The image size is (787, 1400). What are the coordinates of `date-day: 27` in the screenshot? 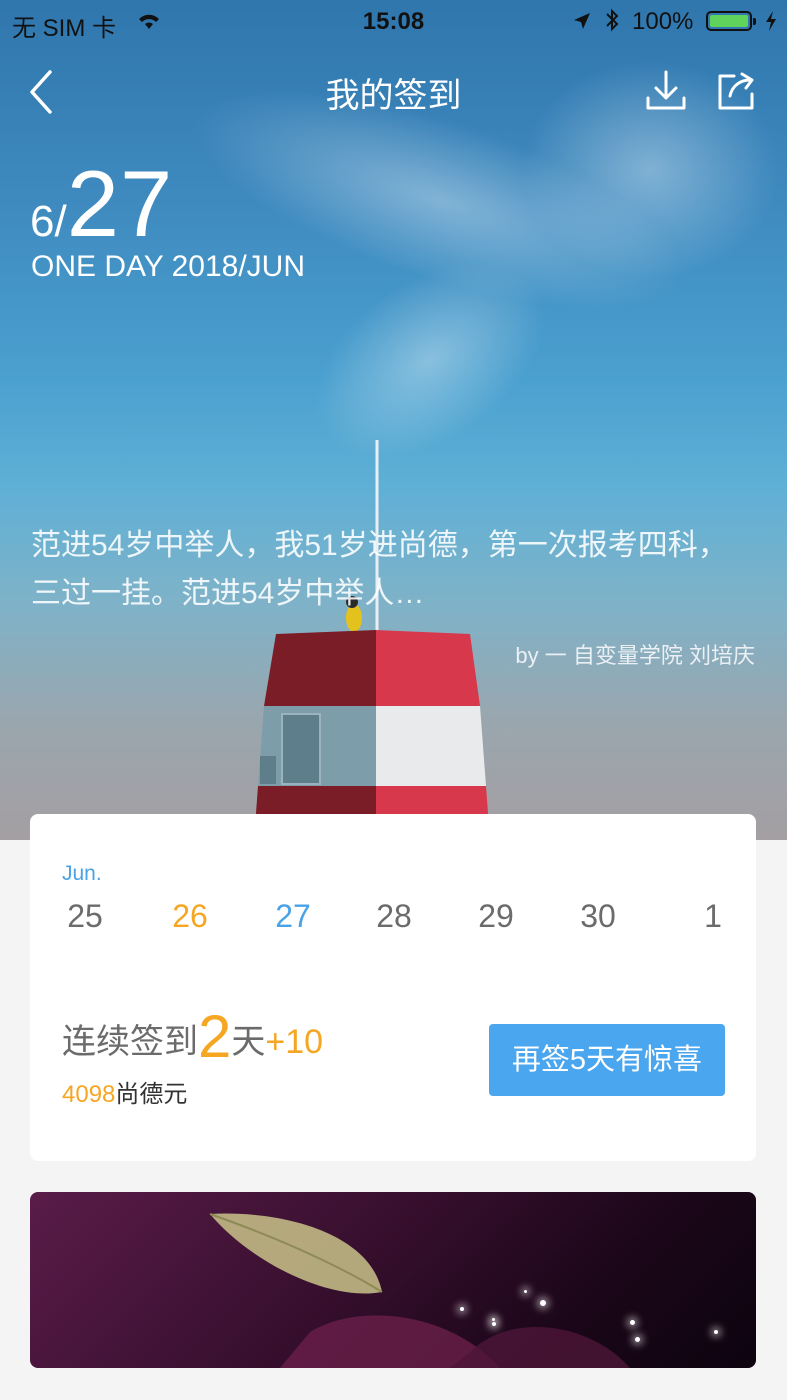 It's located at (120, 203).